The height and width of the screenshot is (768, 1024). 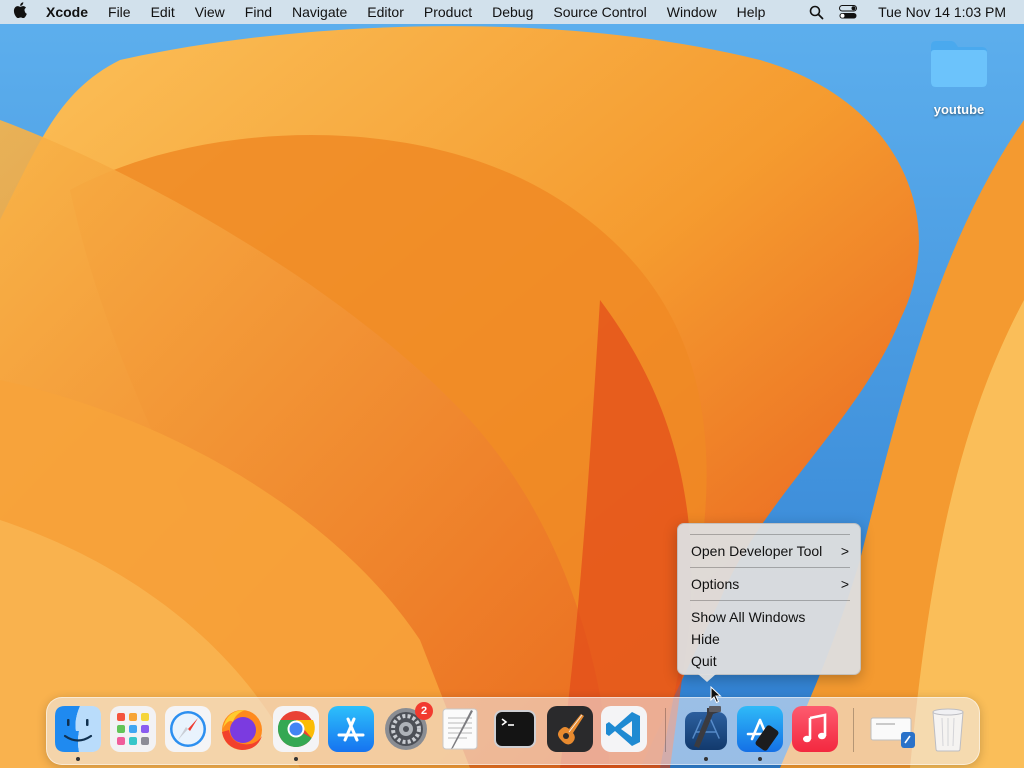 What do you see at coordinates (771, 584) in the screenshot?
I see `menu-item-options: Options >` at bounding box center [771, 584].